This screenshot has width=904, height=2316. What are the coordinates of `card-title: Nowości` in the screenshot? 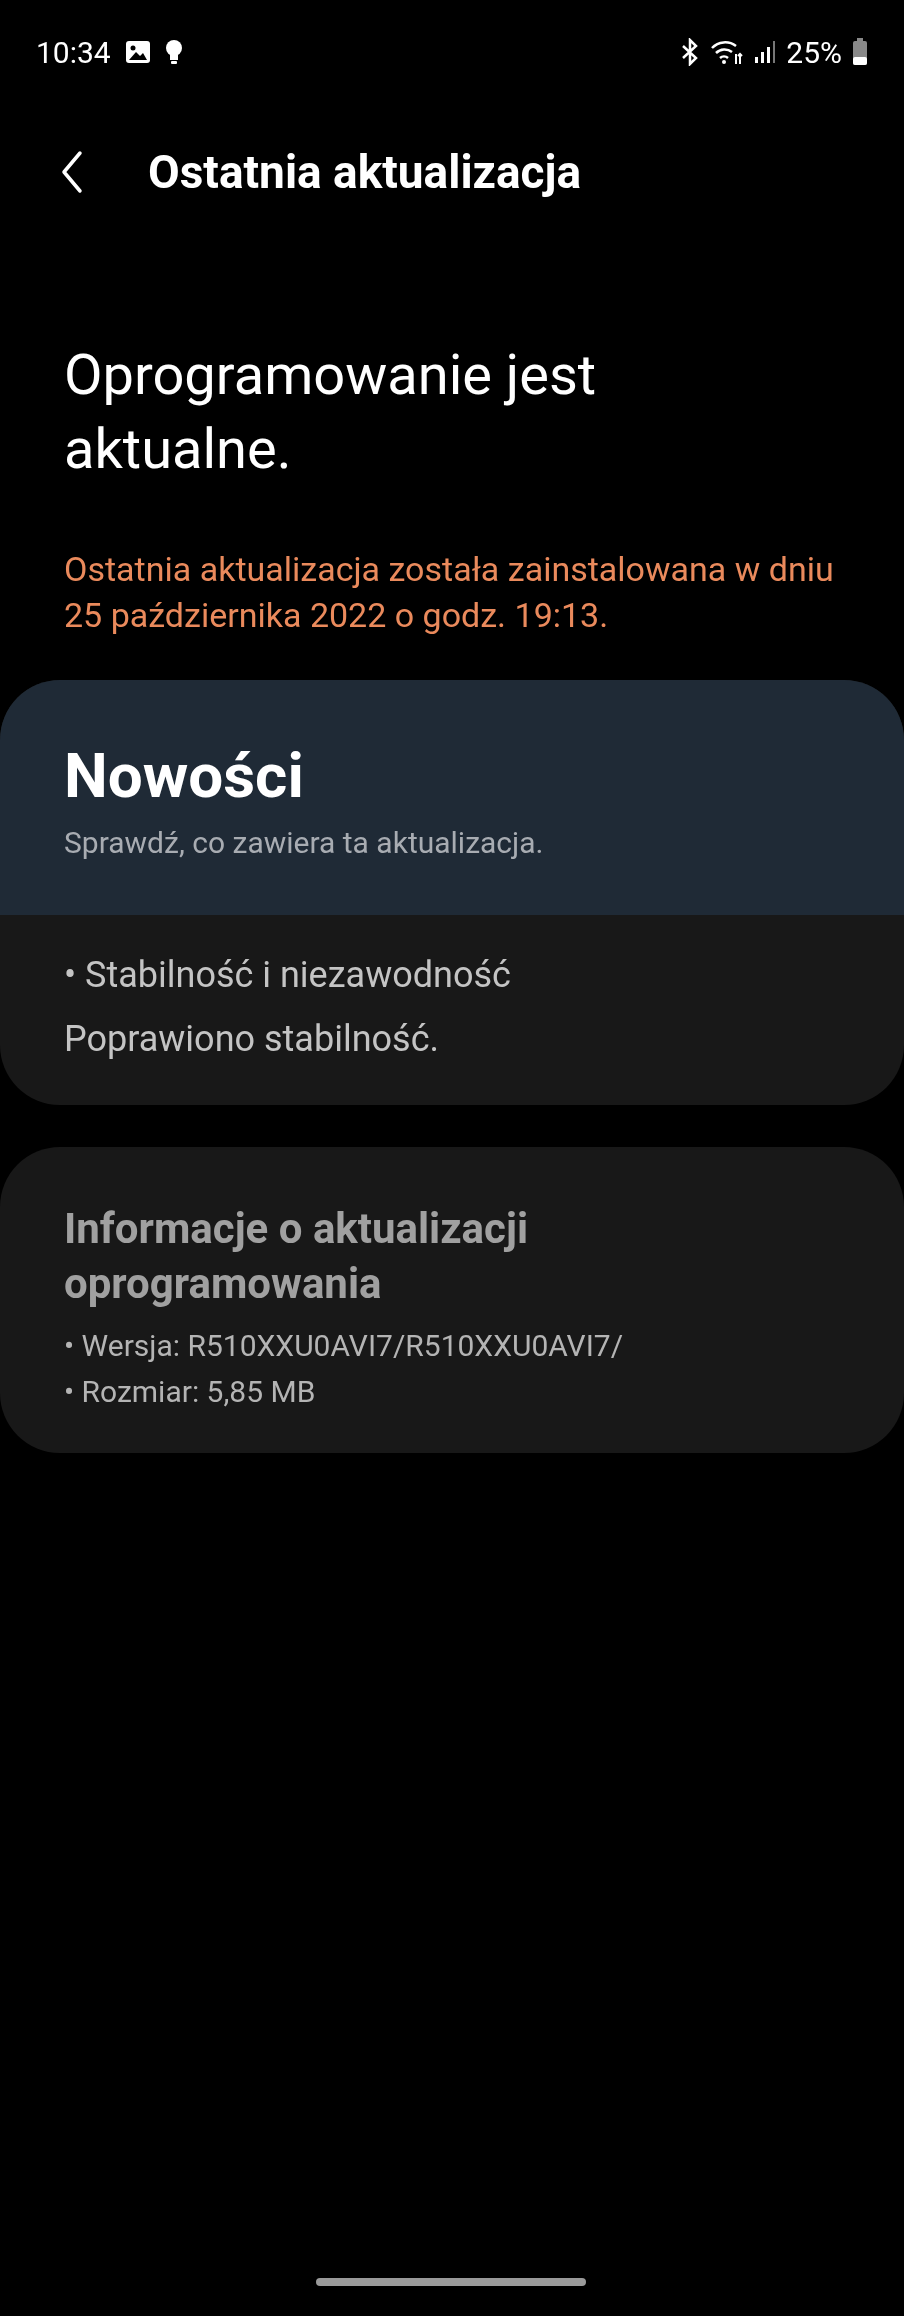 It's located at (184, 776).